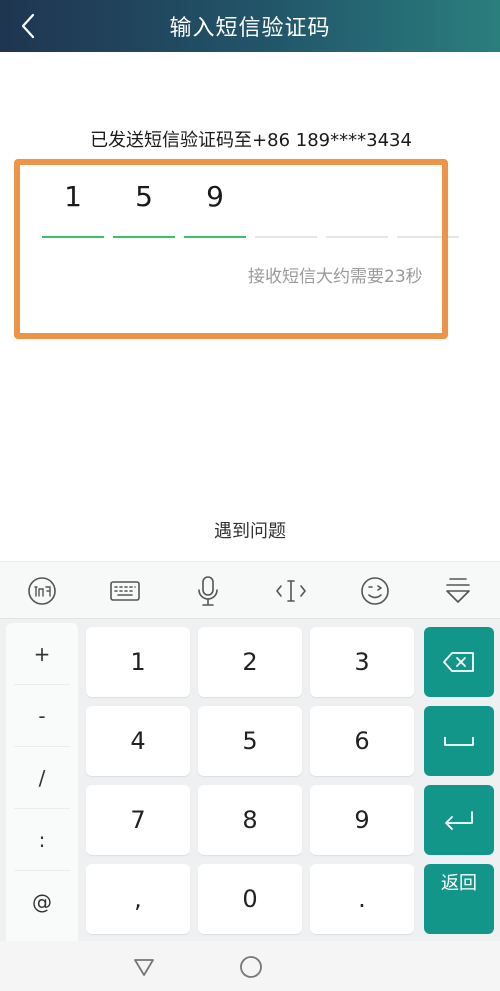 The height and width of the screenshot is (991, 500). I want to click on code-digit-3: 9, so click(215, 209).